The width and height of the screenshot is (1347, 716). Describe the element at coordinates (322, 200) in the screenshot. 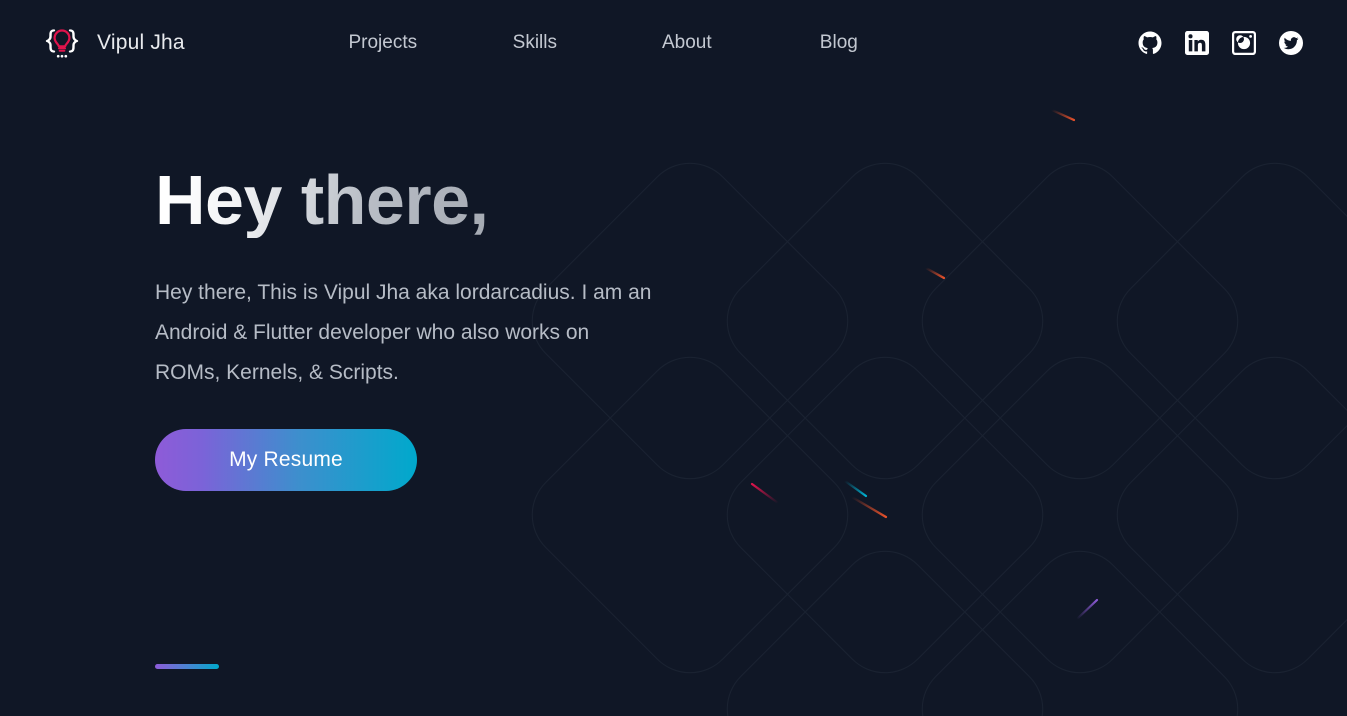

I see `page-title: Hey there,` at that location.